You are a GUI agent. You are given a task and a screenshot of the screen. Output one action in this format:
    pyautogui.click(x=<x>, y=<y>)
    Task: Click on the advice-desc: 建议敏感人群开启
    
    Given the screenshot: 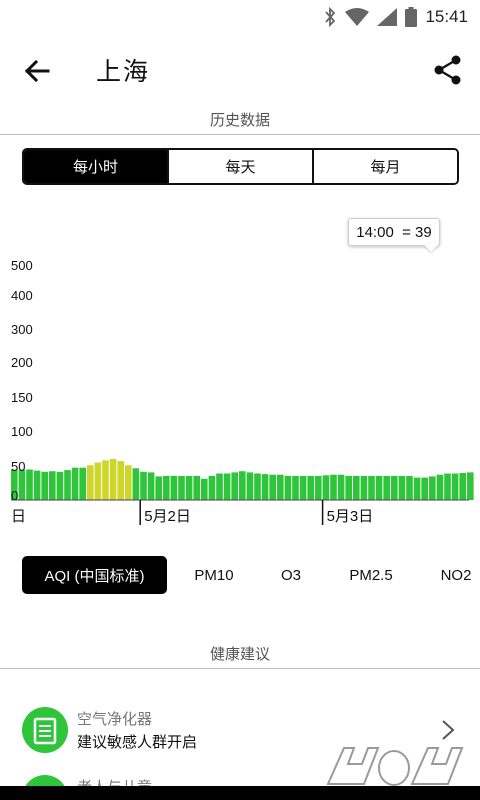 What is the action you would take?
    pyautogui.click(x=137, y=742)
    